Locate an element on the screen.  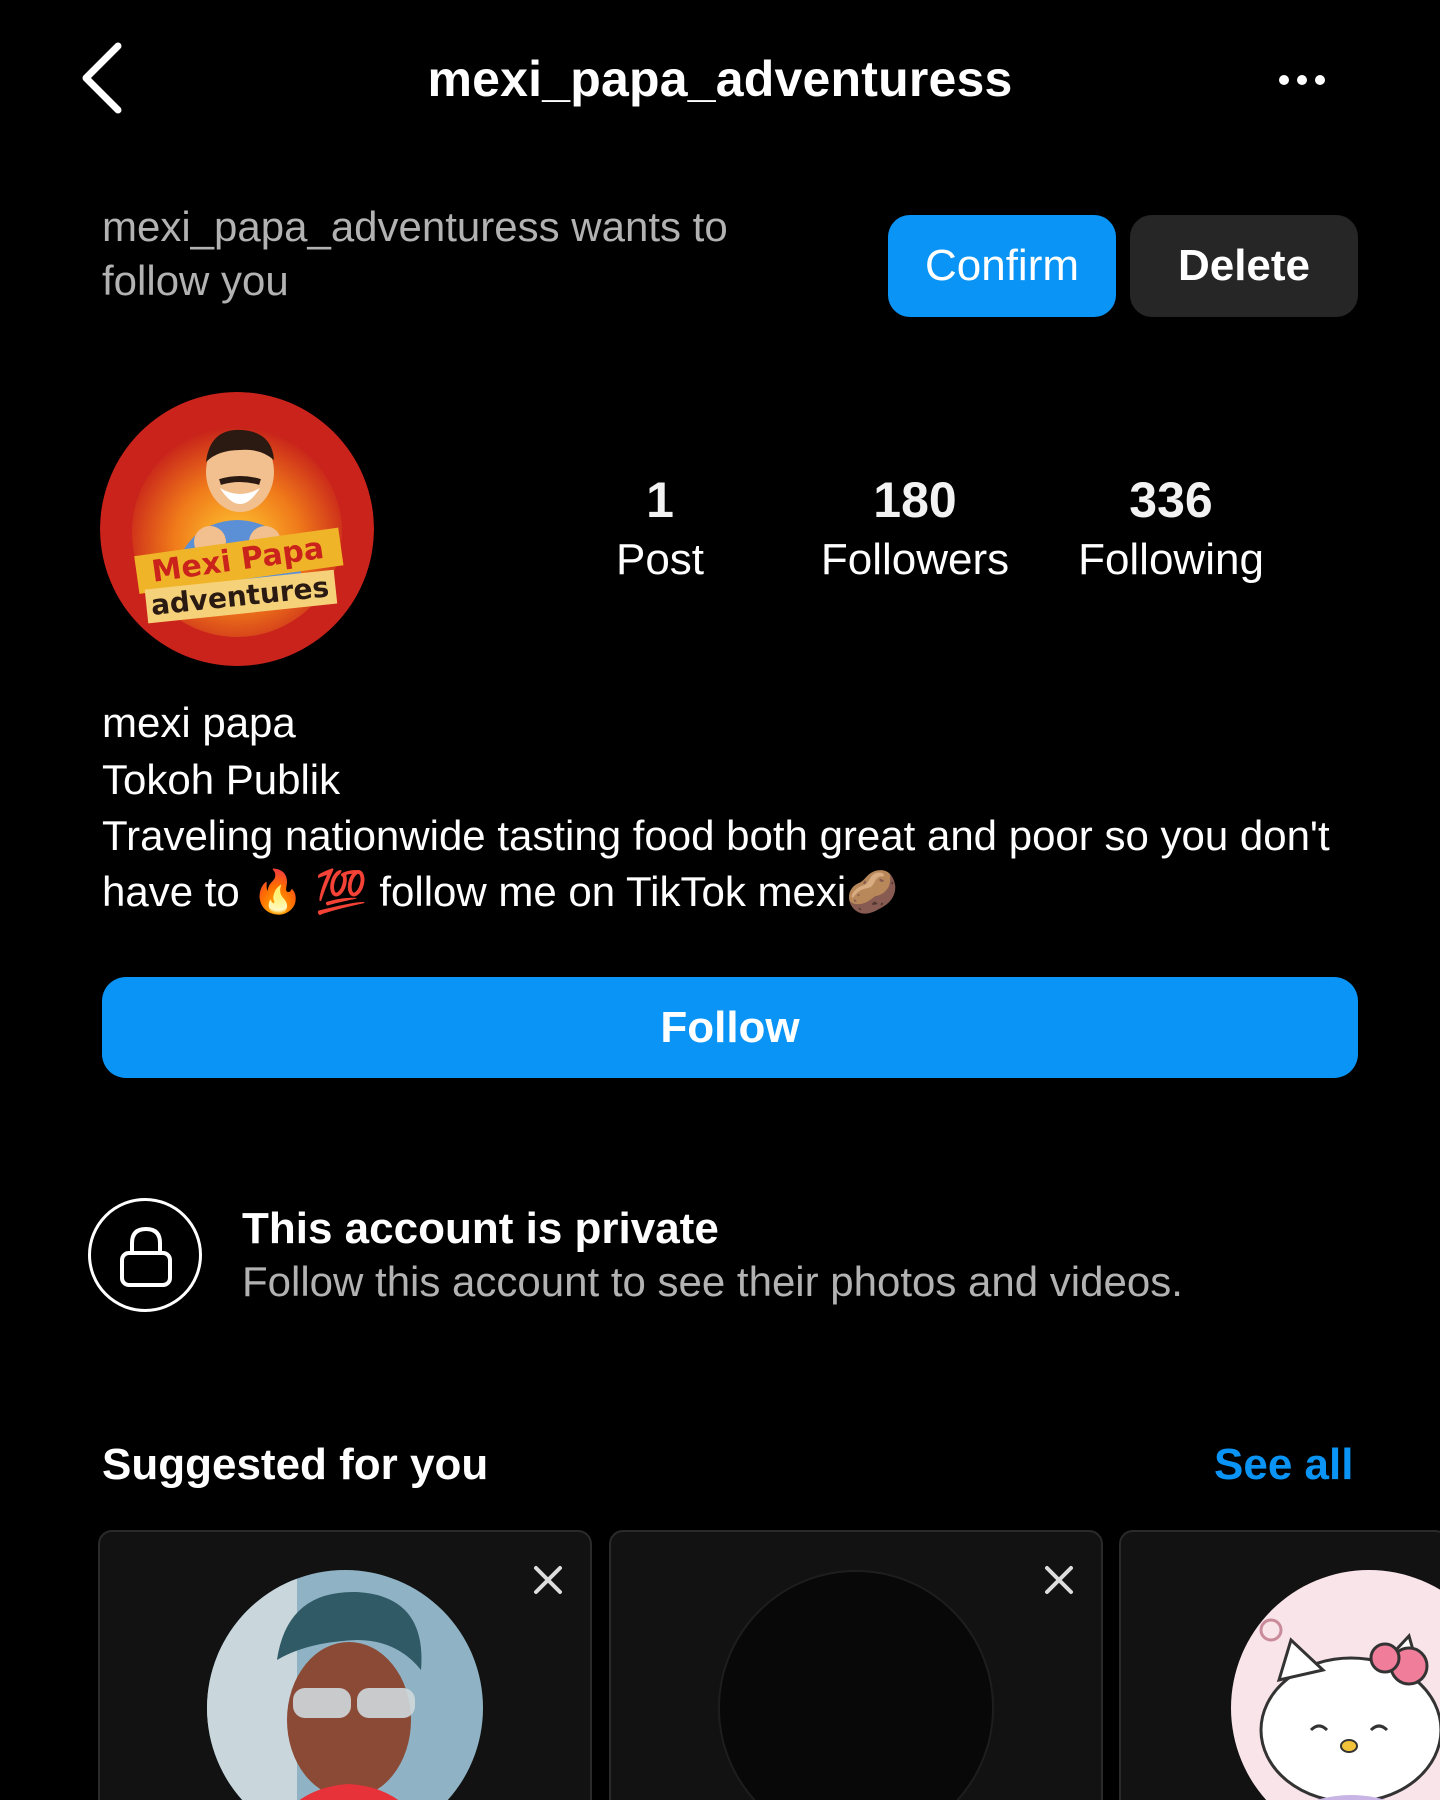
profile-category: Tokoh Publik is located at coordinates (221, 779).